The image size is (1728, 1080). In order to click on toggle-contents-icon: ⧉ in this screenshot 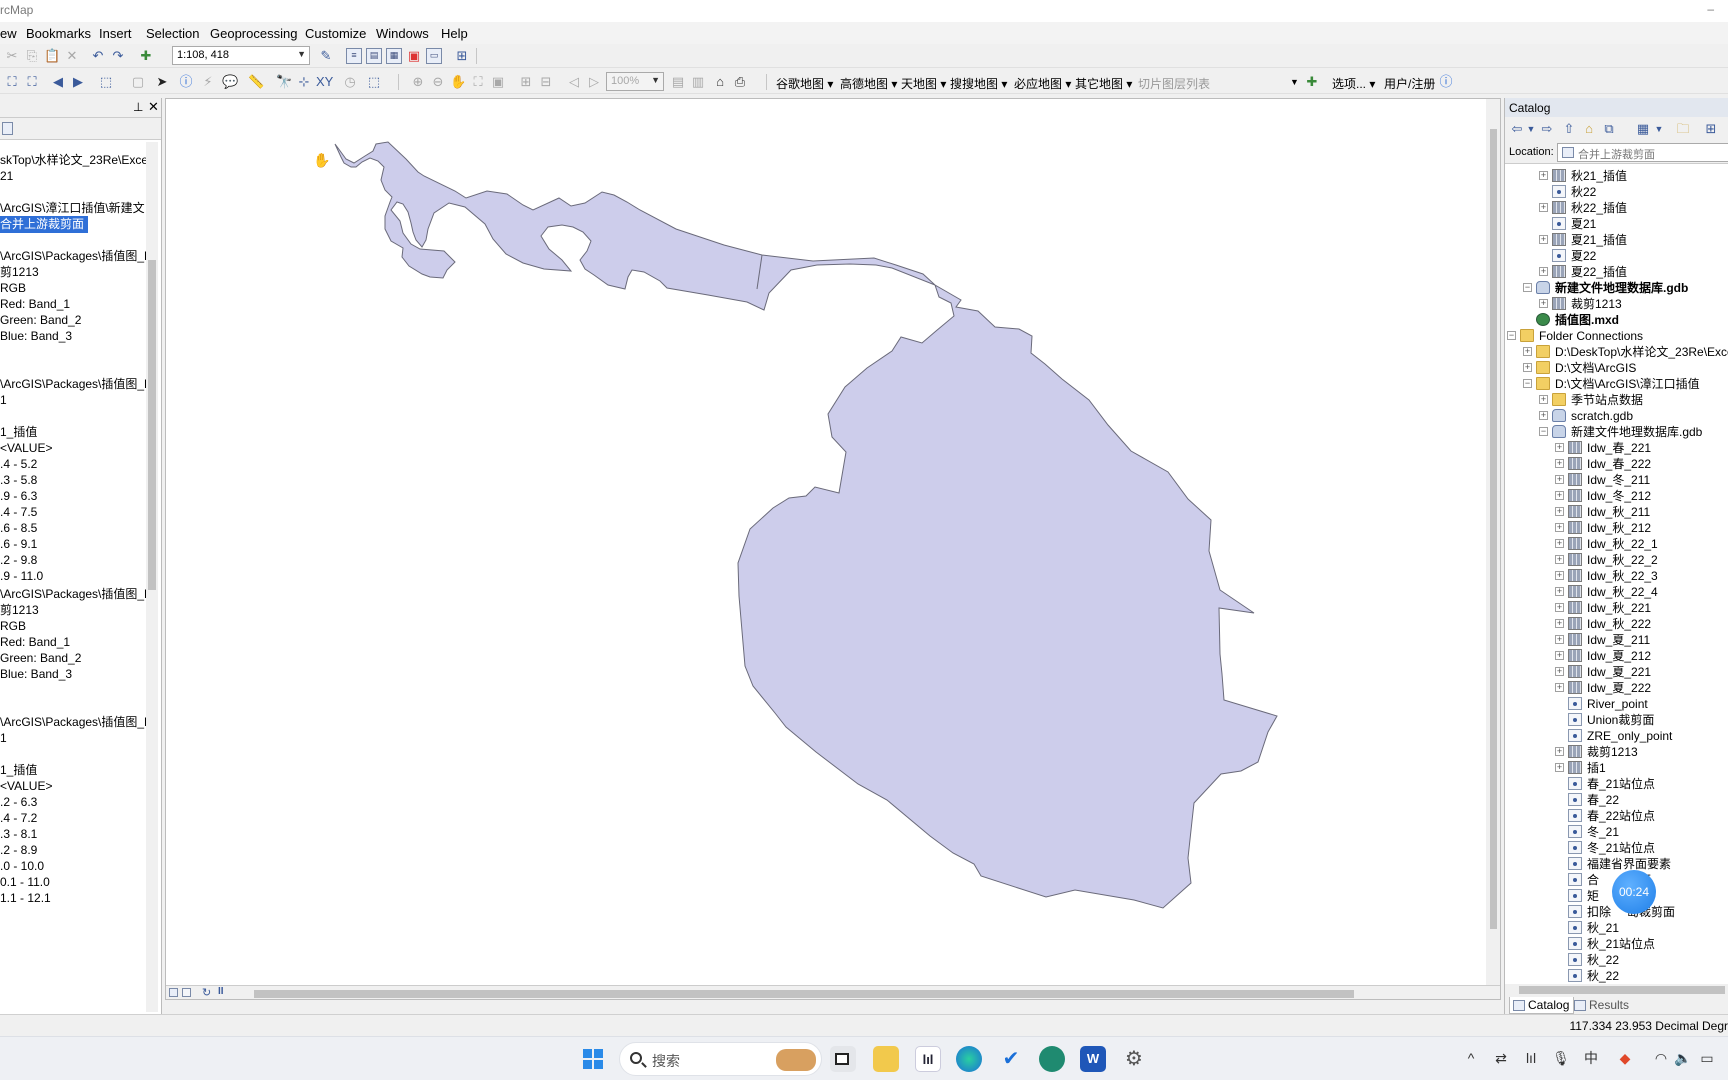, I will do `click(1609, 129)`.